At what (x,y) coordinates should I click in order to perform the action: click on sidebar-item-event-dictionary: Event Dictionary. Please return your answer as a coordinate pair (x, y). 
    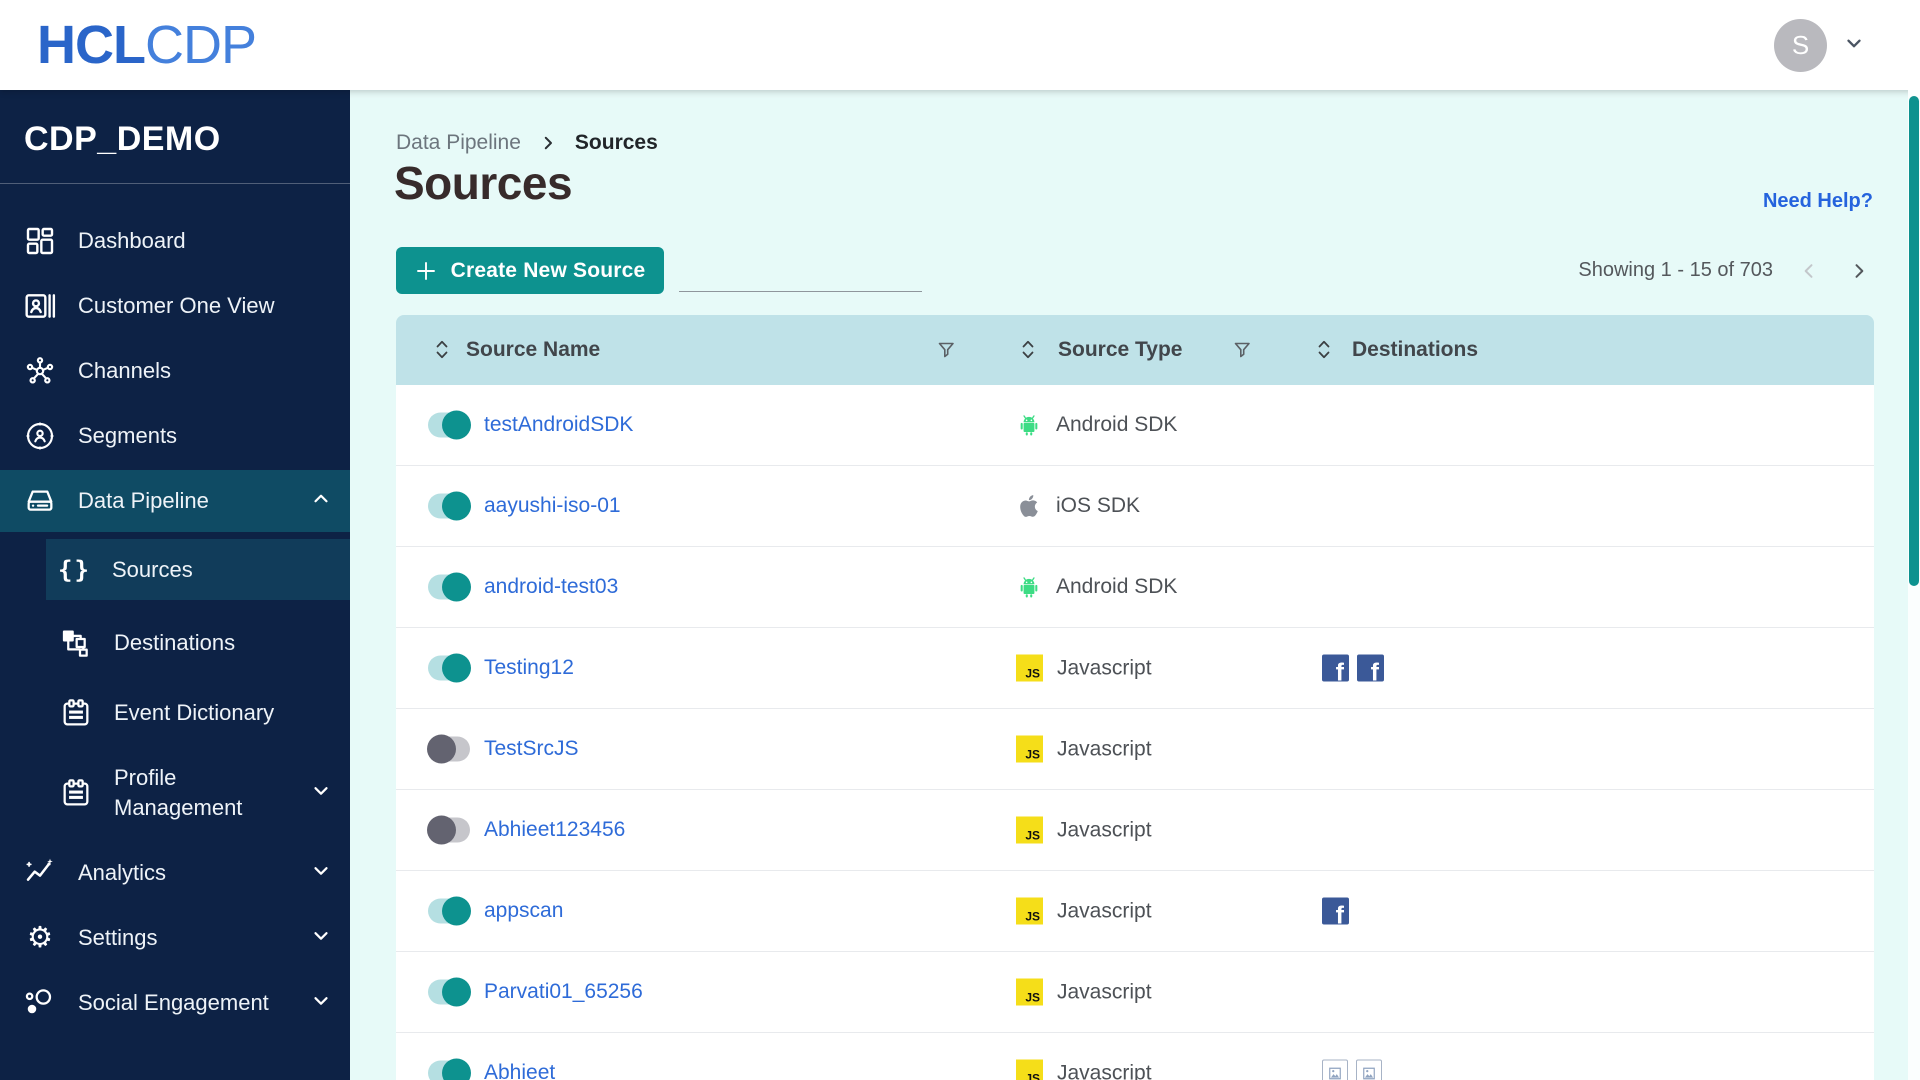
    Looking at the image, I should click on (175, 713).